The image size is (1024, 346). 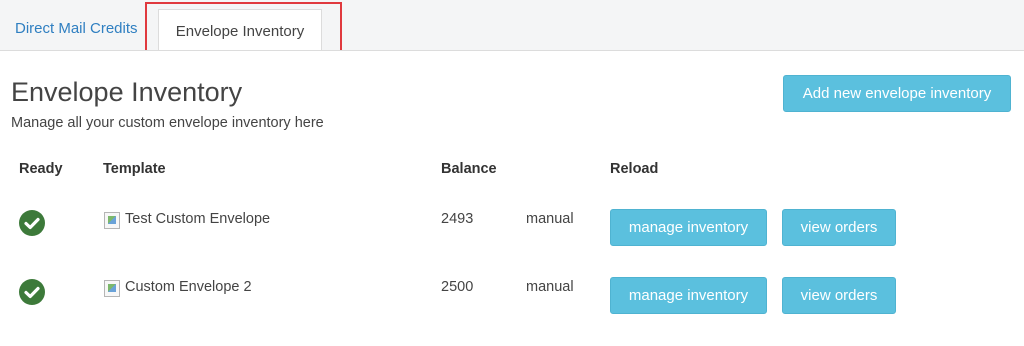 I want to click on balance-value: 2493, so click(x=457, y=219).